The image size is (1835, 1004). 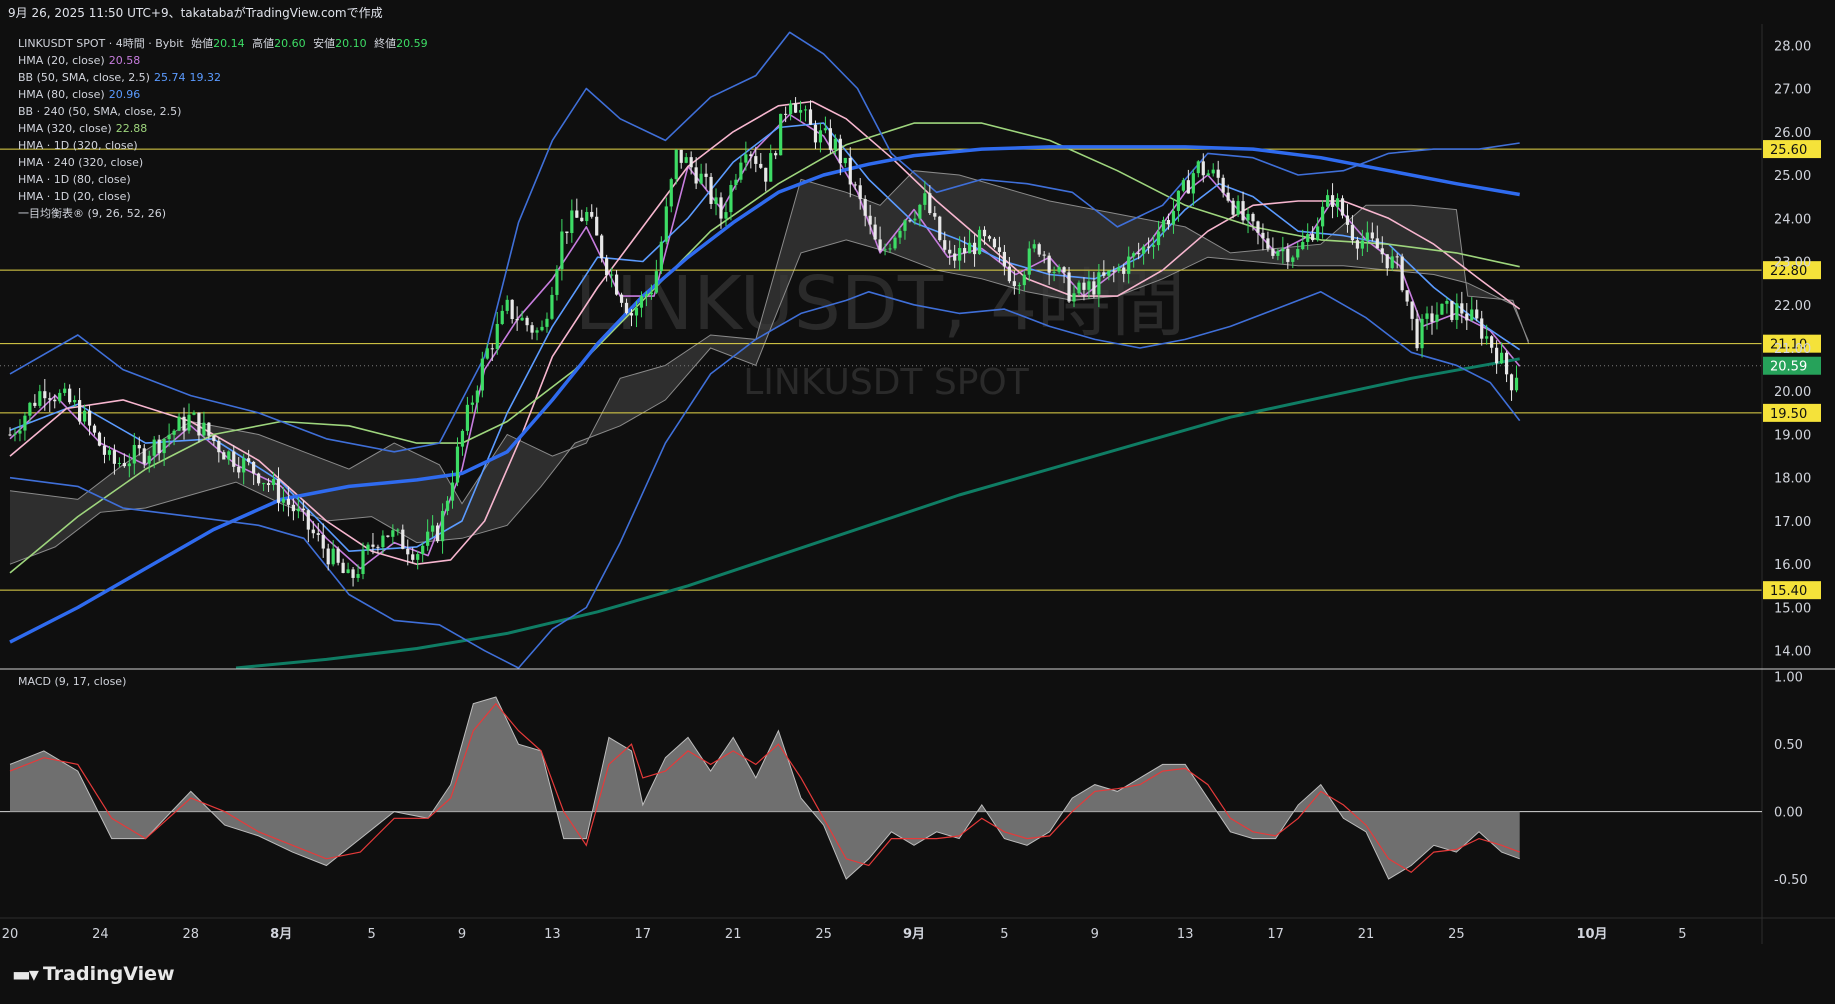 What do you see at coordinates (223, 213) in the screenshot?
I see `legend-indicator: 一目均衡表® (9, 26, 52, 26)` at bounding box center [223, 213].